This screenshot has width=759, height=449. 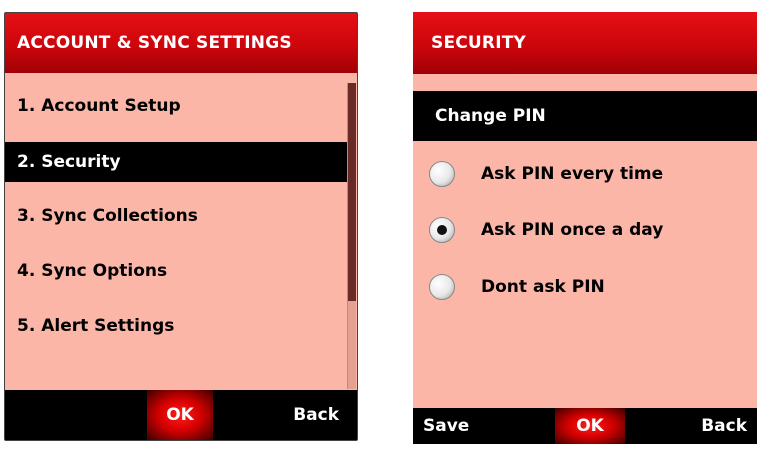 What do you see at coordinates (175, 326) in the screenshot?
I see `menu-item-alert-settings: 5. Alert Settings` at bounding box center [175, 326].